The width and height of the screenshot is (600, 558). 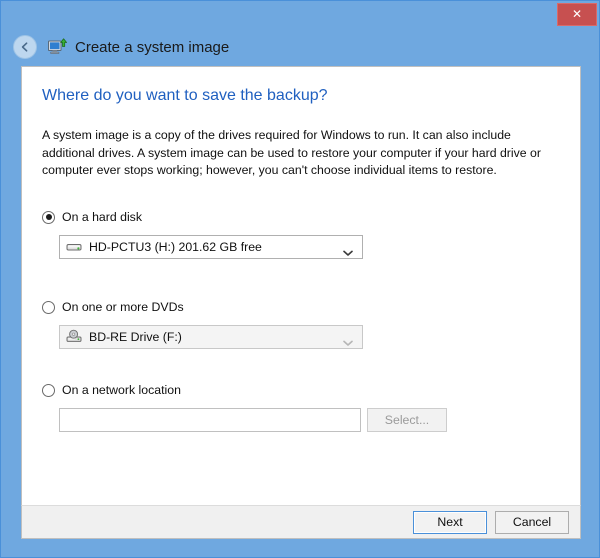 I want to click on external-hard-drive-icon, so click(x=74, y=247).